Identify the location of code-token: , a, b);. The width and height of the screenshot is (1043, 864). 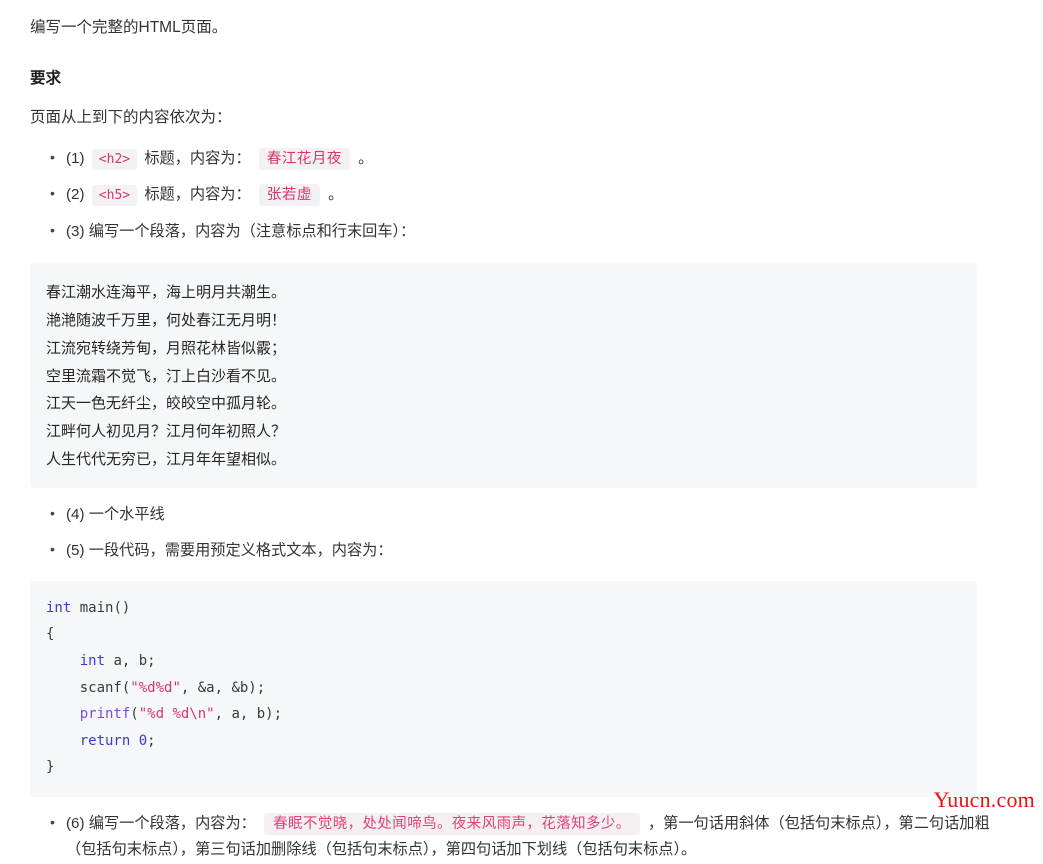
(248, 714).